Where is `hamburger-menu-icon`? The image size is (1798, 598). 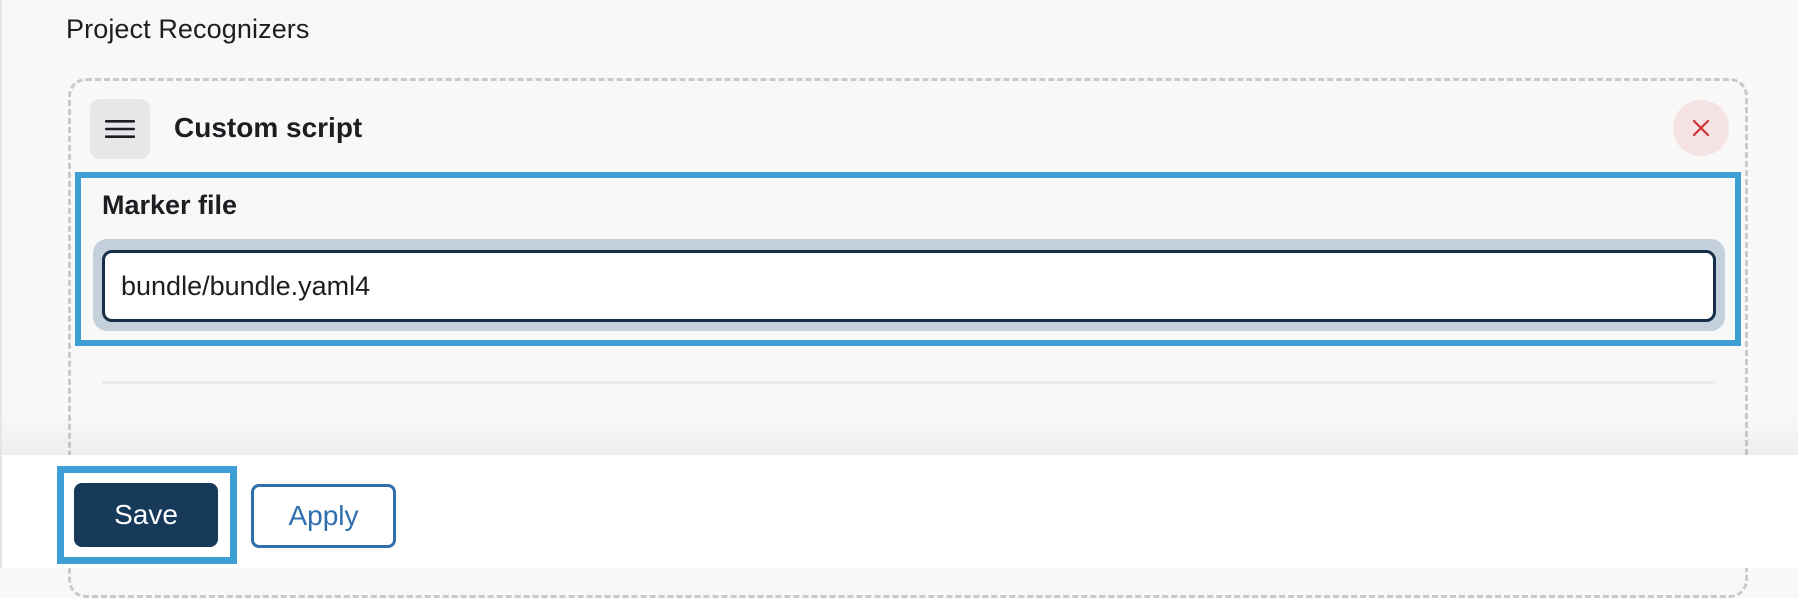 hamburger-menu-icon is located at coordinates (120, 129).